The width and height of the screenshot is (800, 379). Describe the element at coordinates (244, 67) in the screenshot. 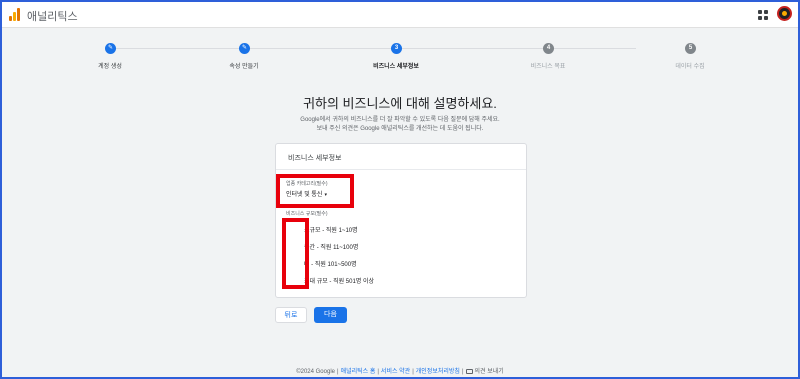

I see `step-2-label: 속성 만들기` at that location.